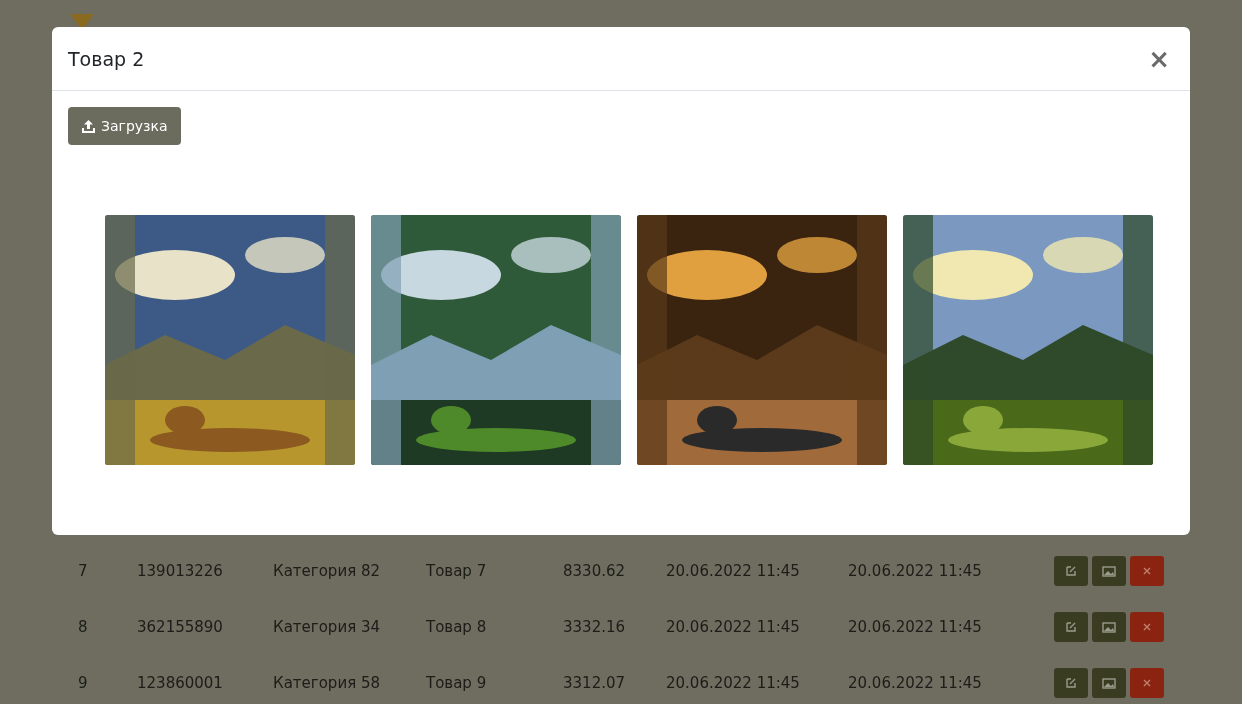 The height and width of the screenshot is (704, 1242). I want to click on close-button: ×, so click(1159, 58).